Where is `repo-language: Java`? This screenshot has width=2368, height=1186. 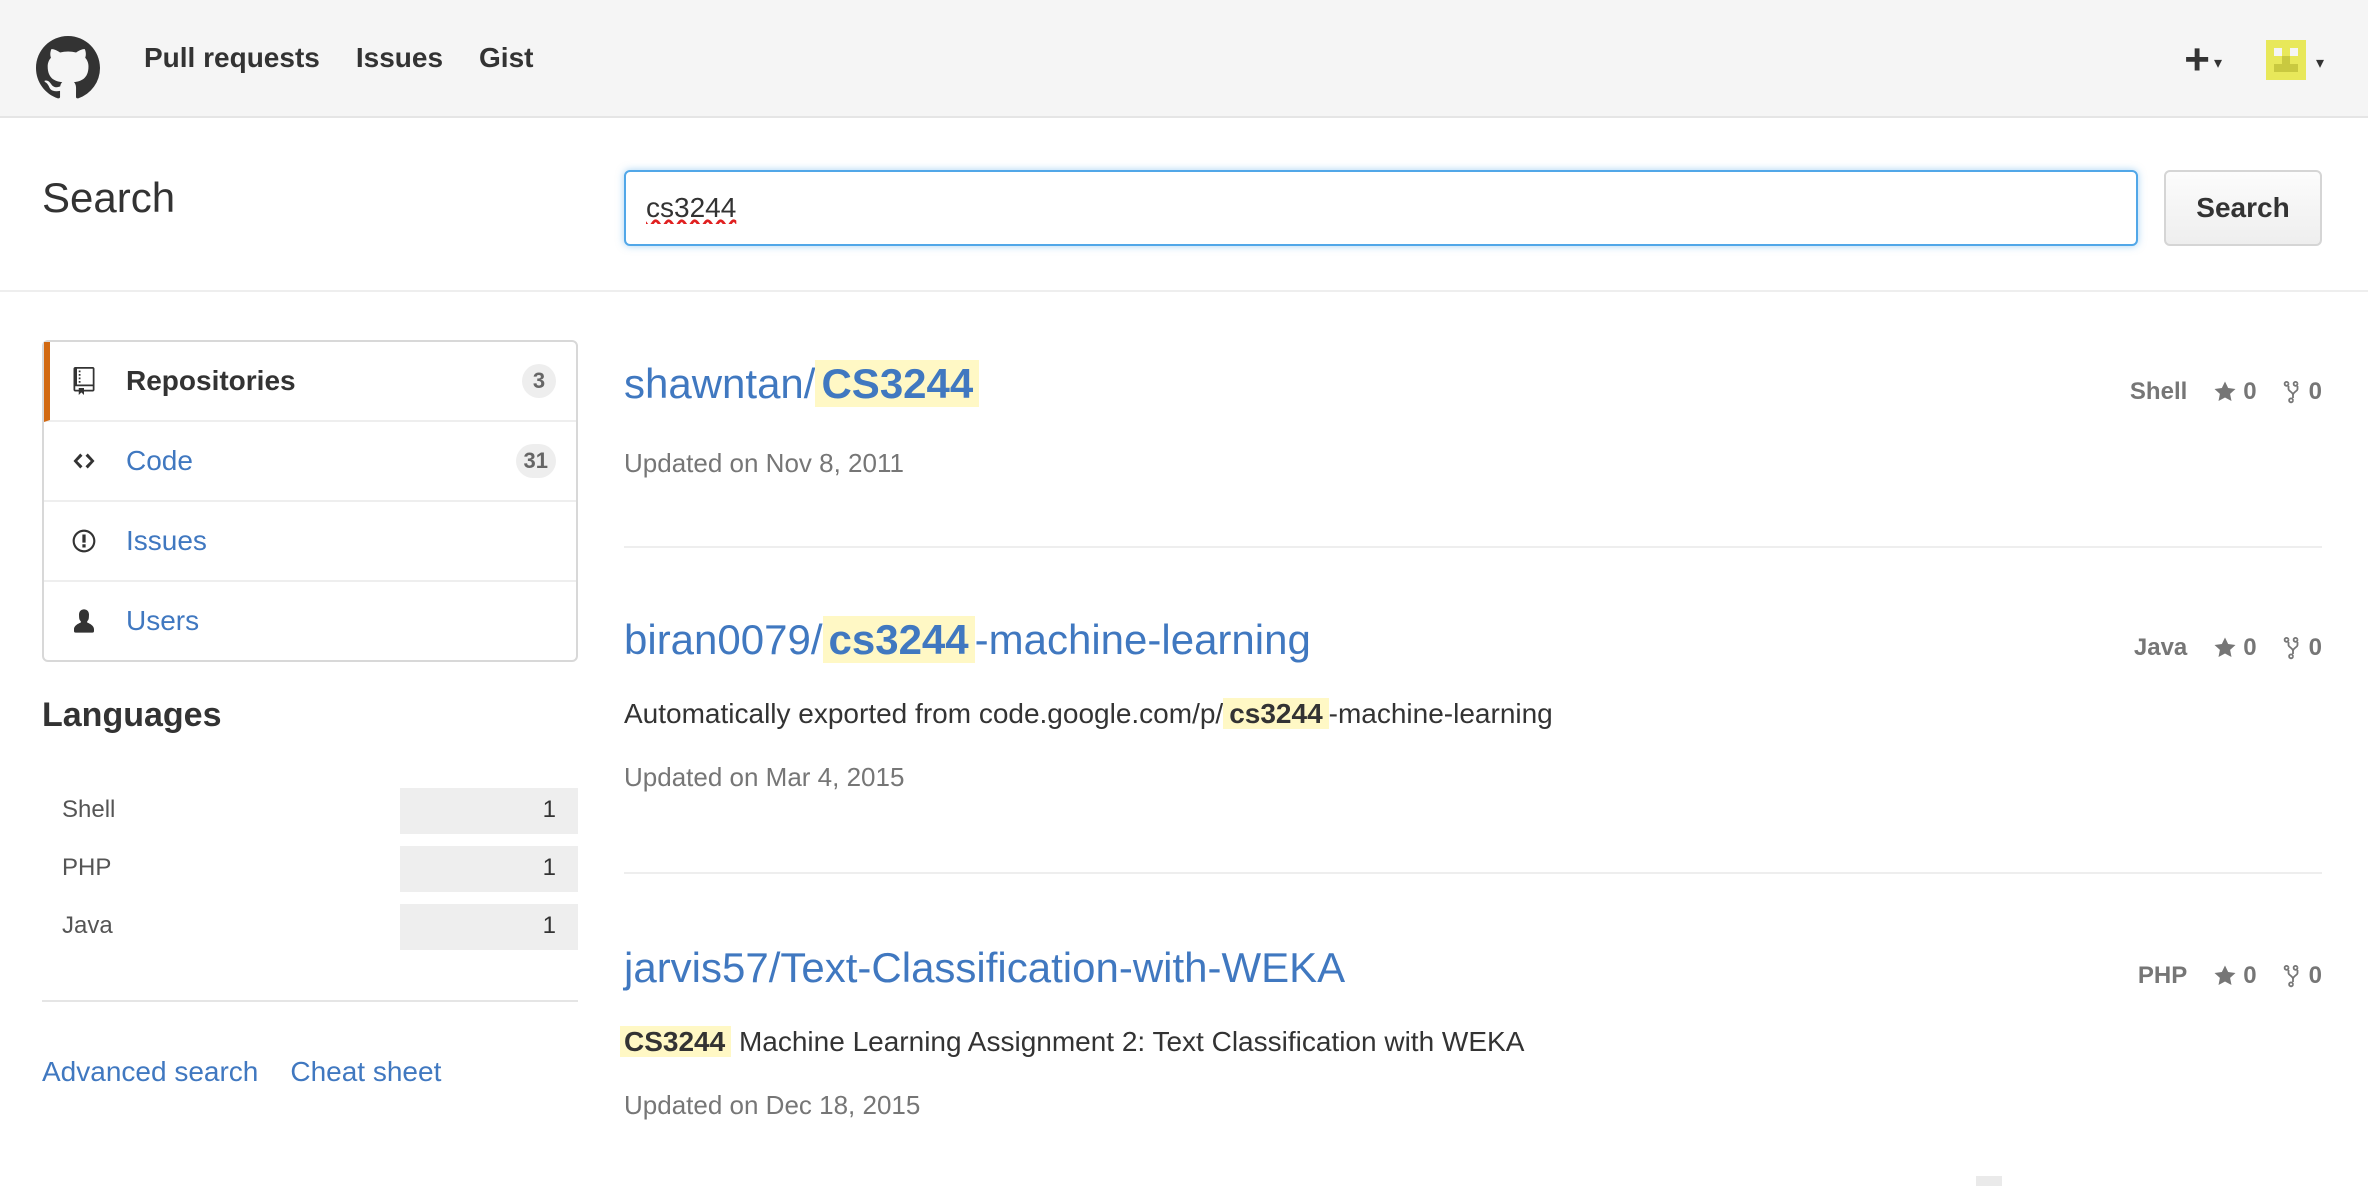
repo-language: Java is located at coordinates (2160, 647).